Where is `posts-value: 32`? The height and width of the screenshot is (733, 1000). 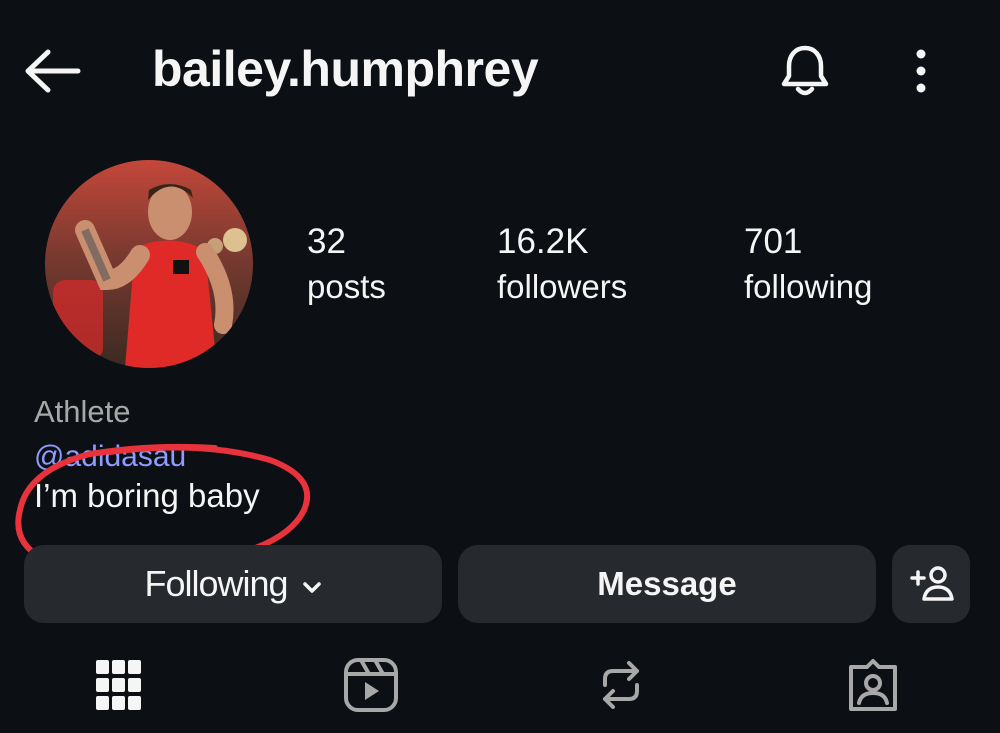 posts-value: 32 is located at coordinates (326, 241).